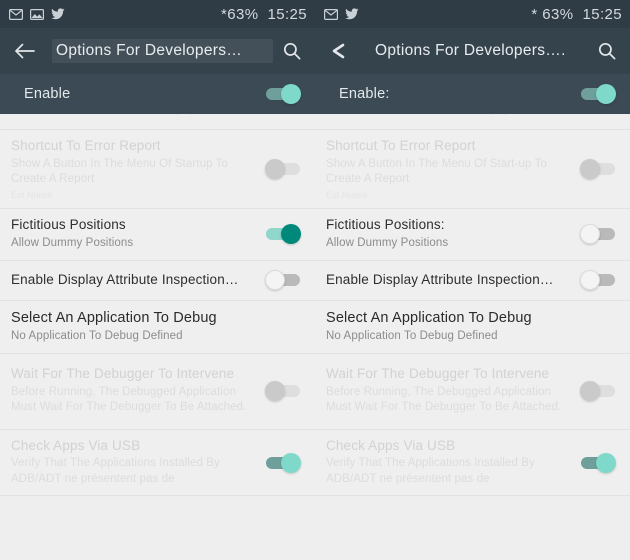 The image size is (630, 560). I want to click on master-enable-label: Enable:, so click(364, 94).